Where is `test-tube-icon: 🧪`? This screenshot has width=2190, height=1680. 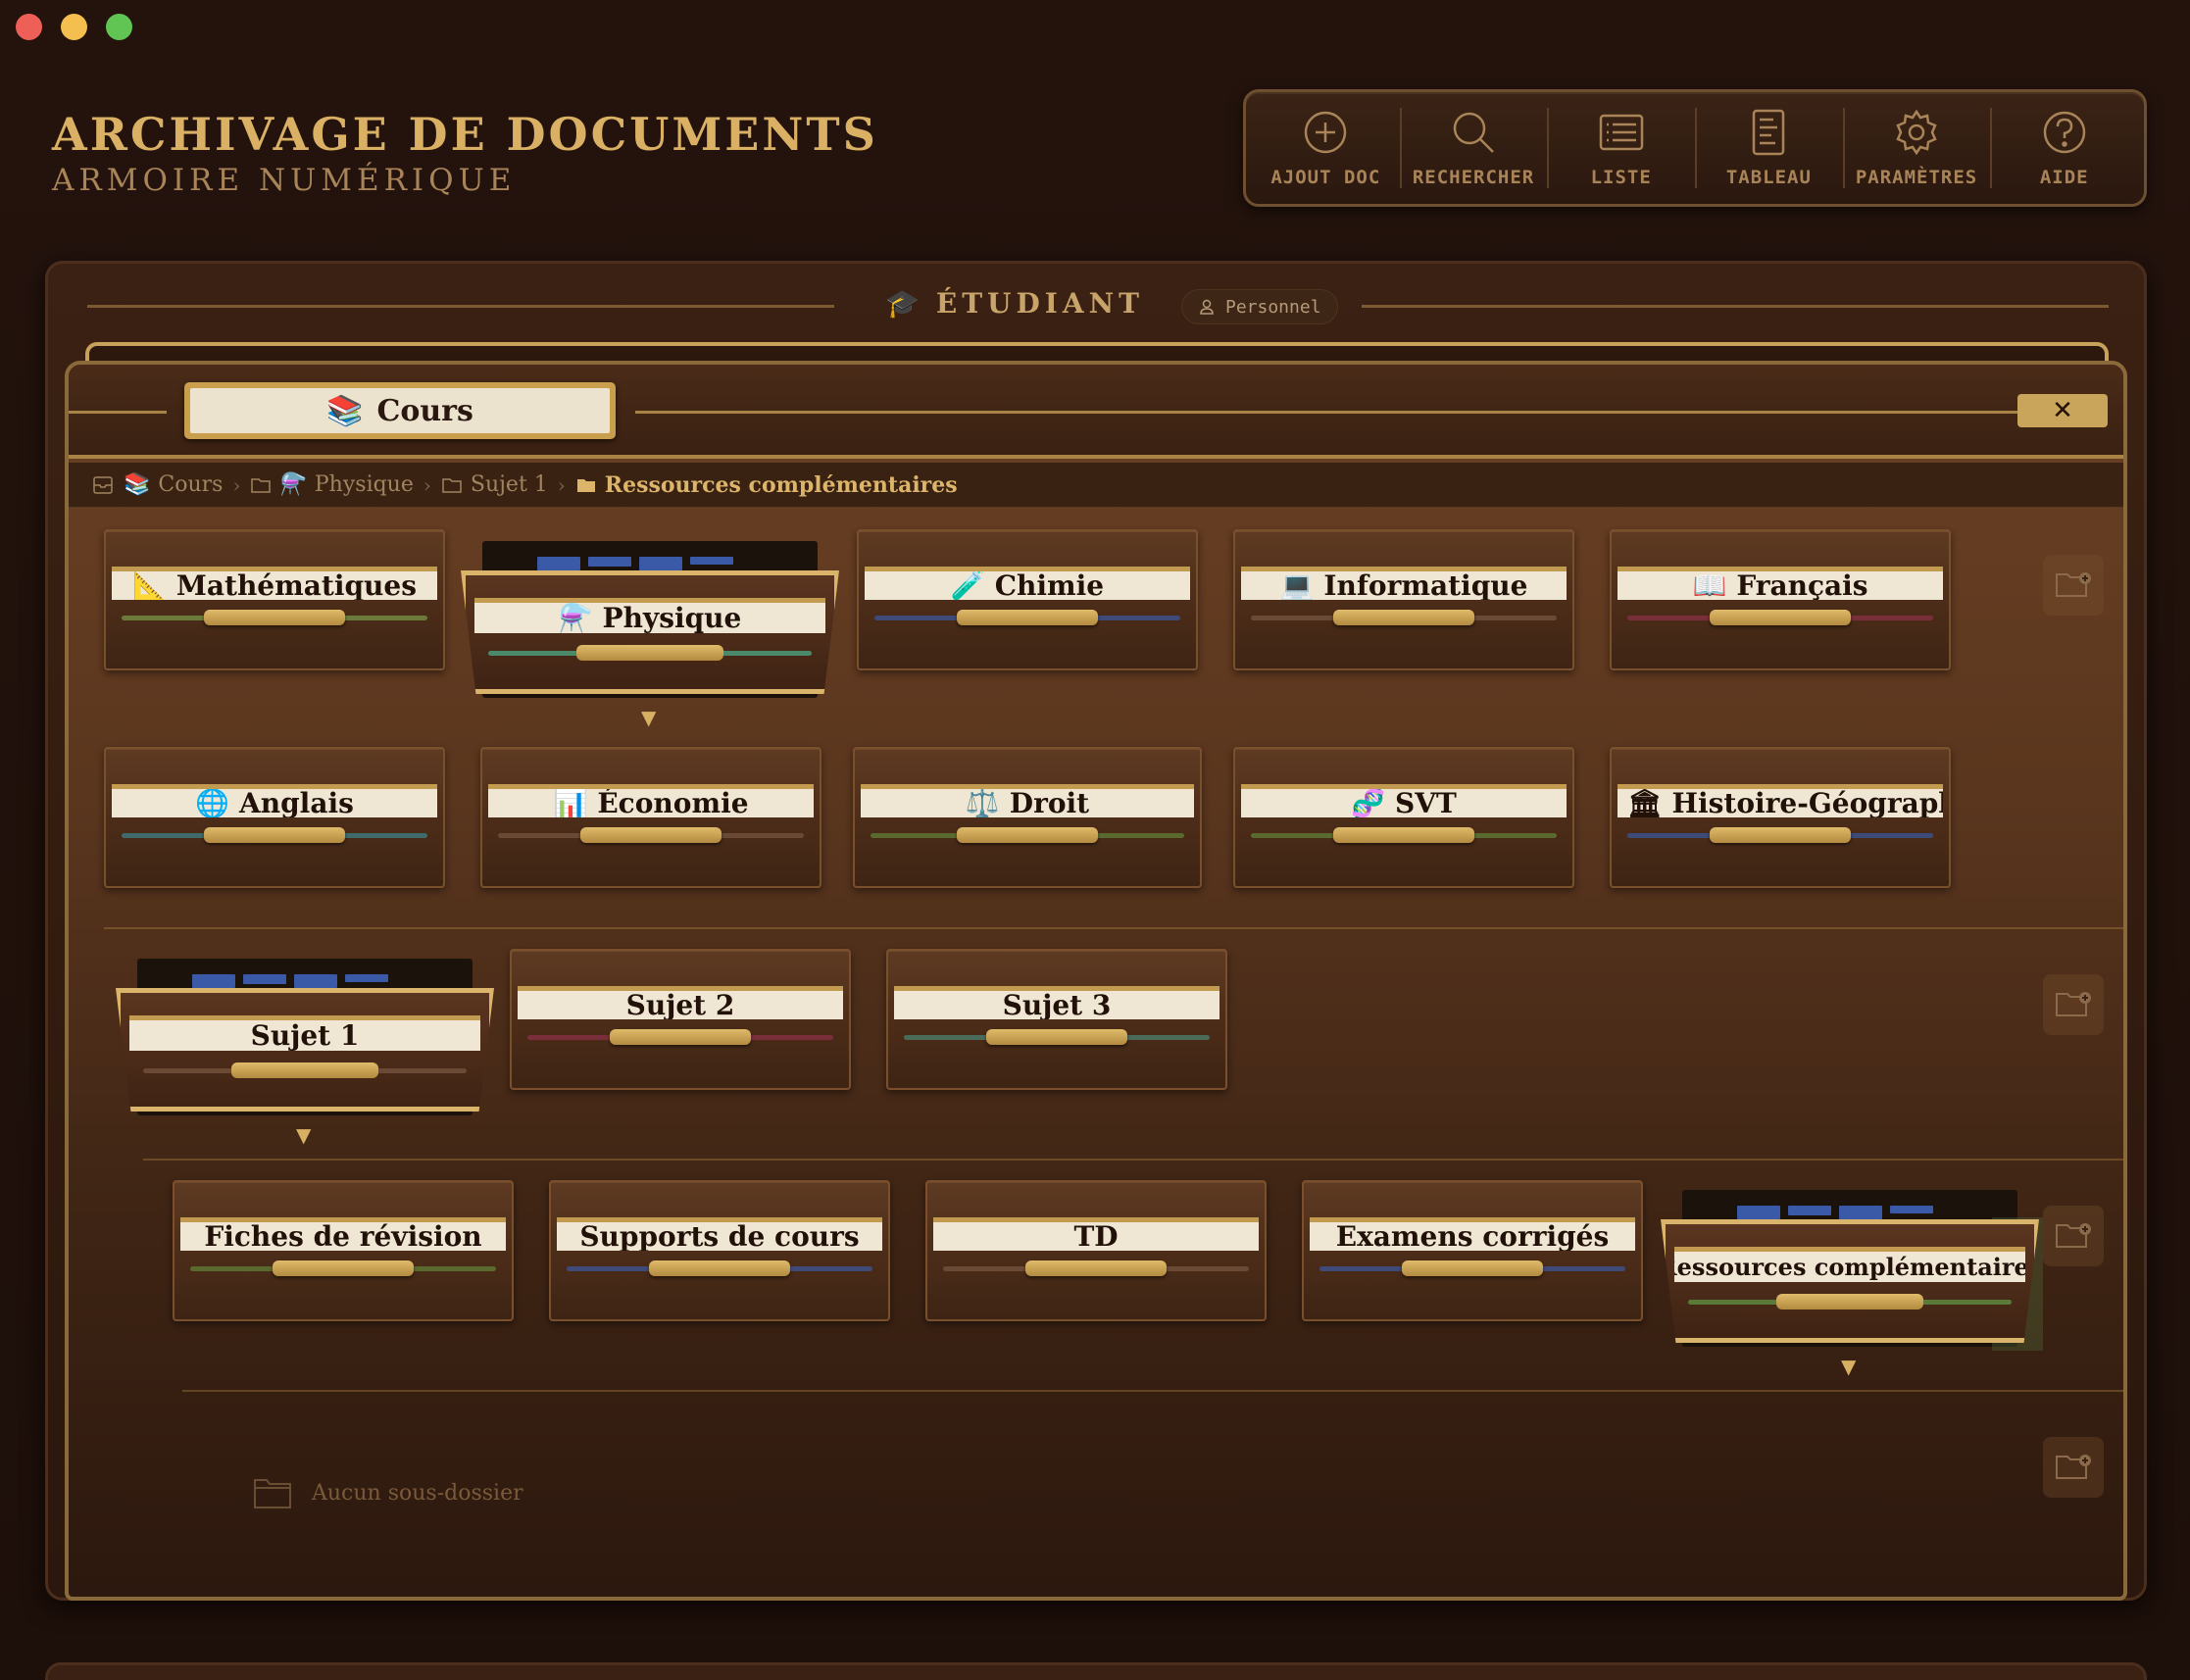
test-tube-icon: 🧪 is located at coordinates (968, 584).